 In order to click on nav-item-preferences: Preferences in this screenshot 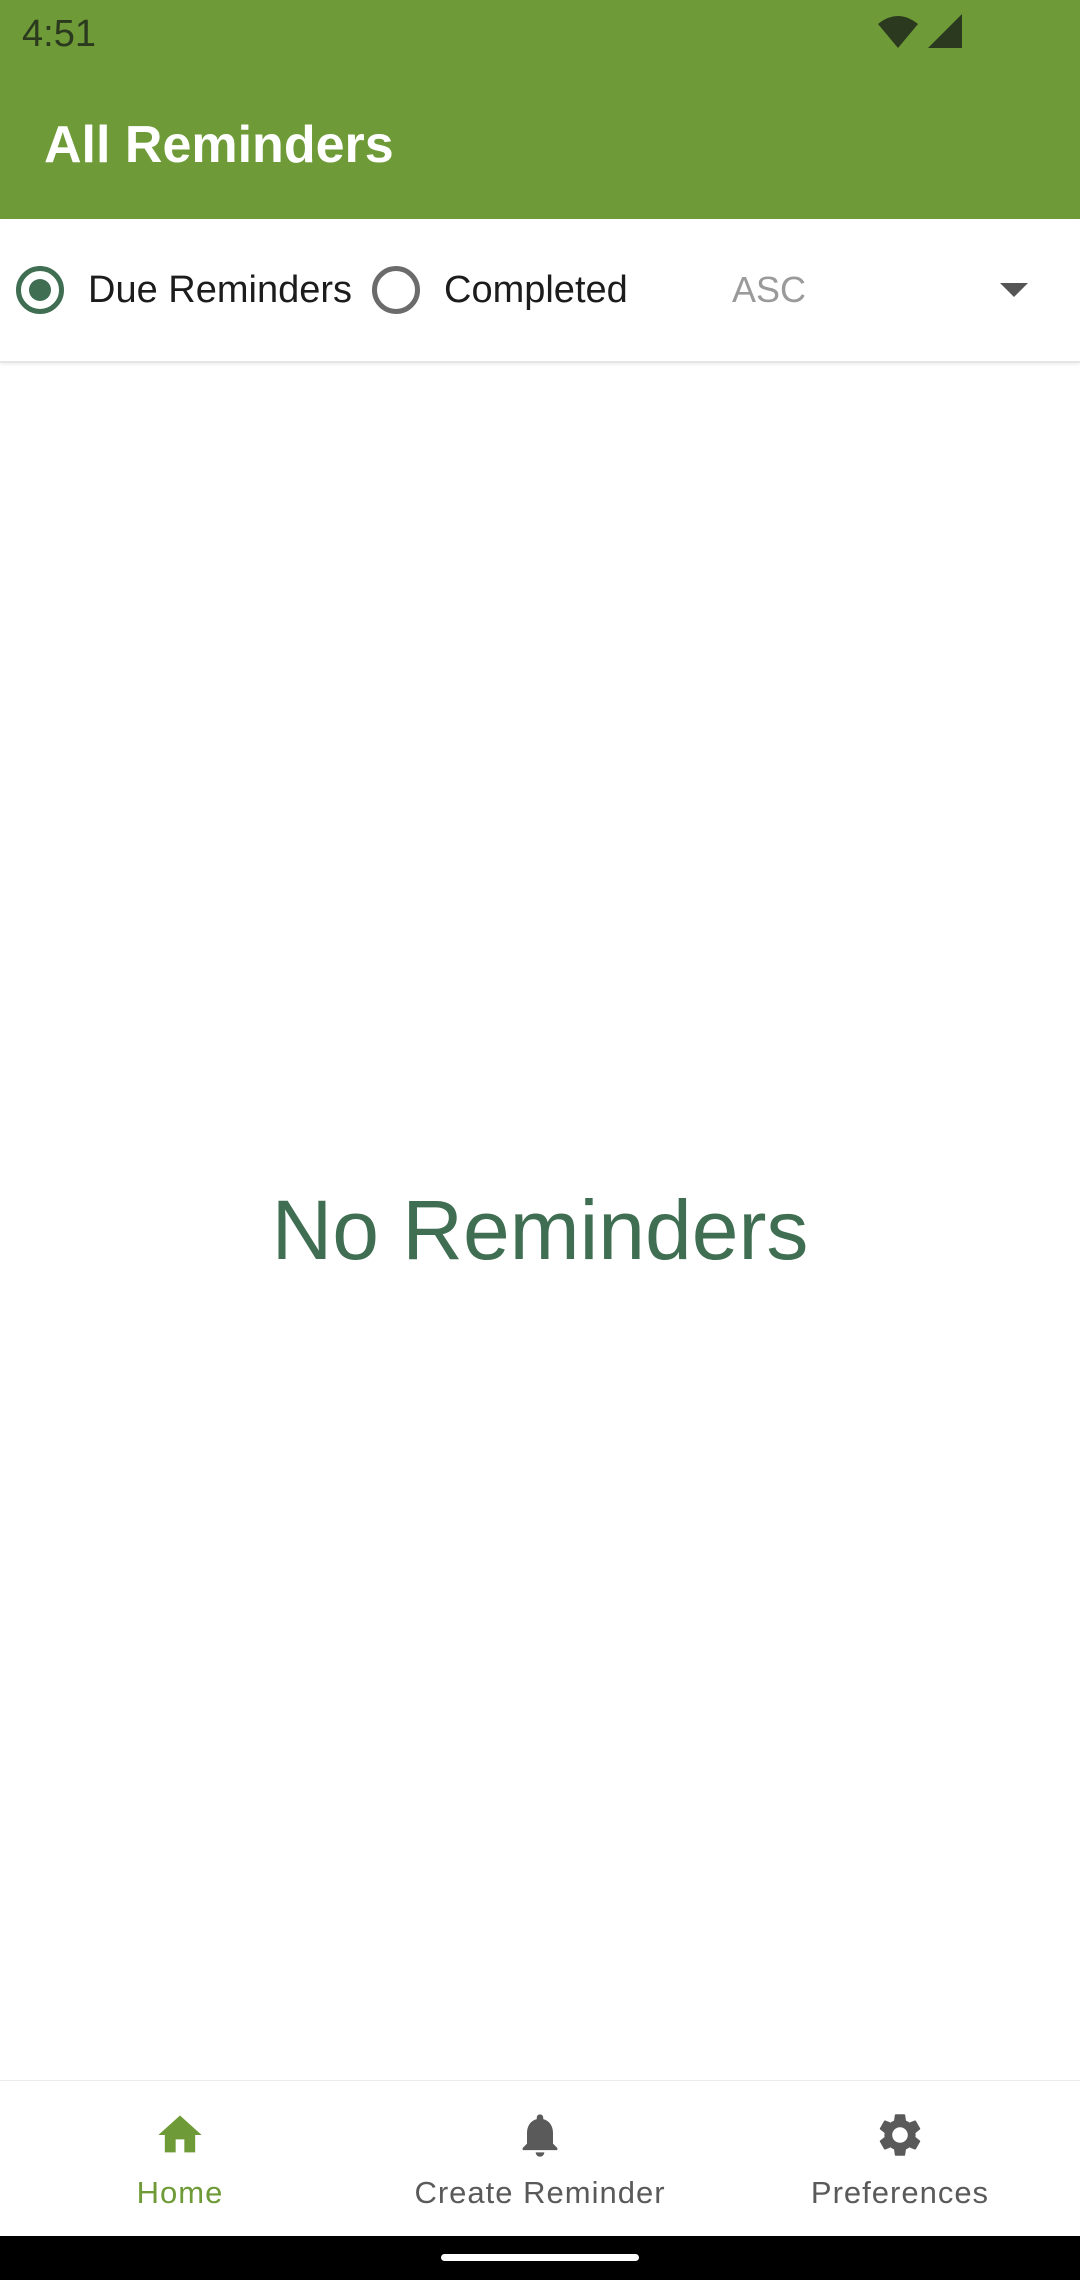, I will do `click(900, 2159)`.